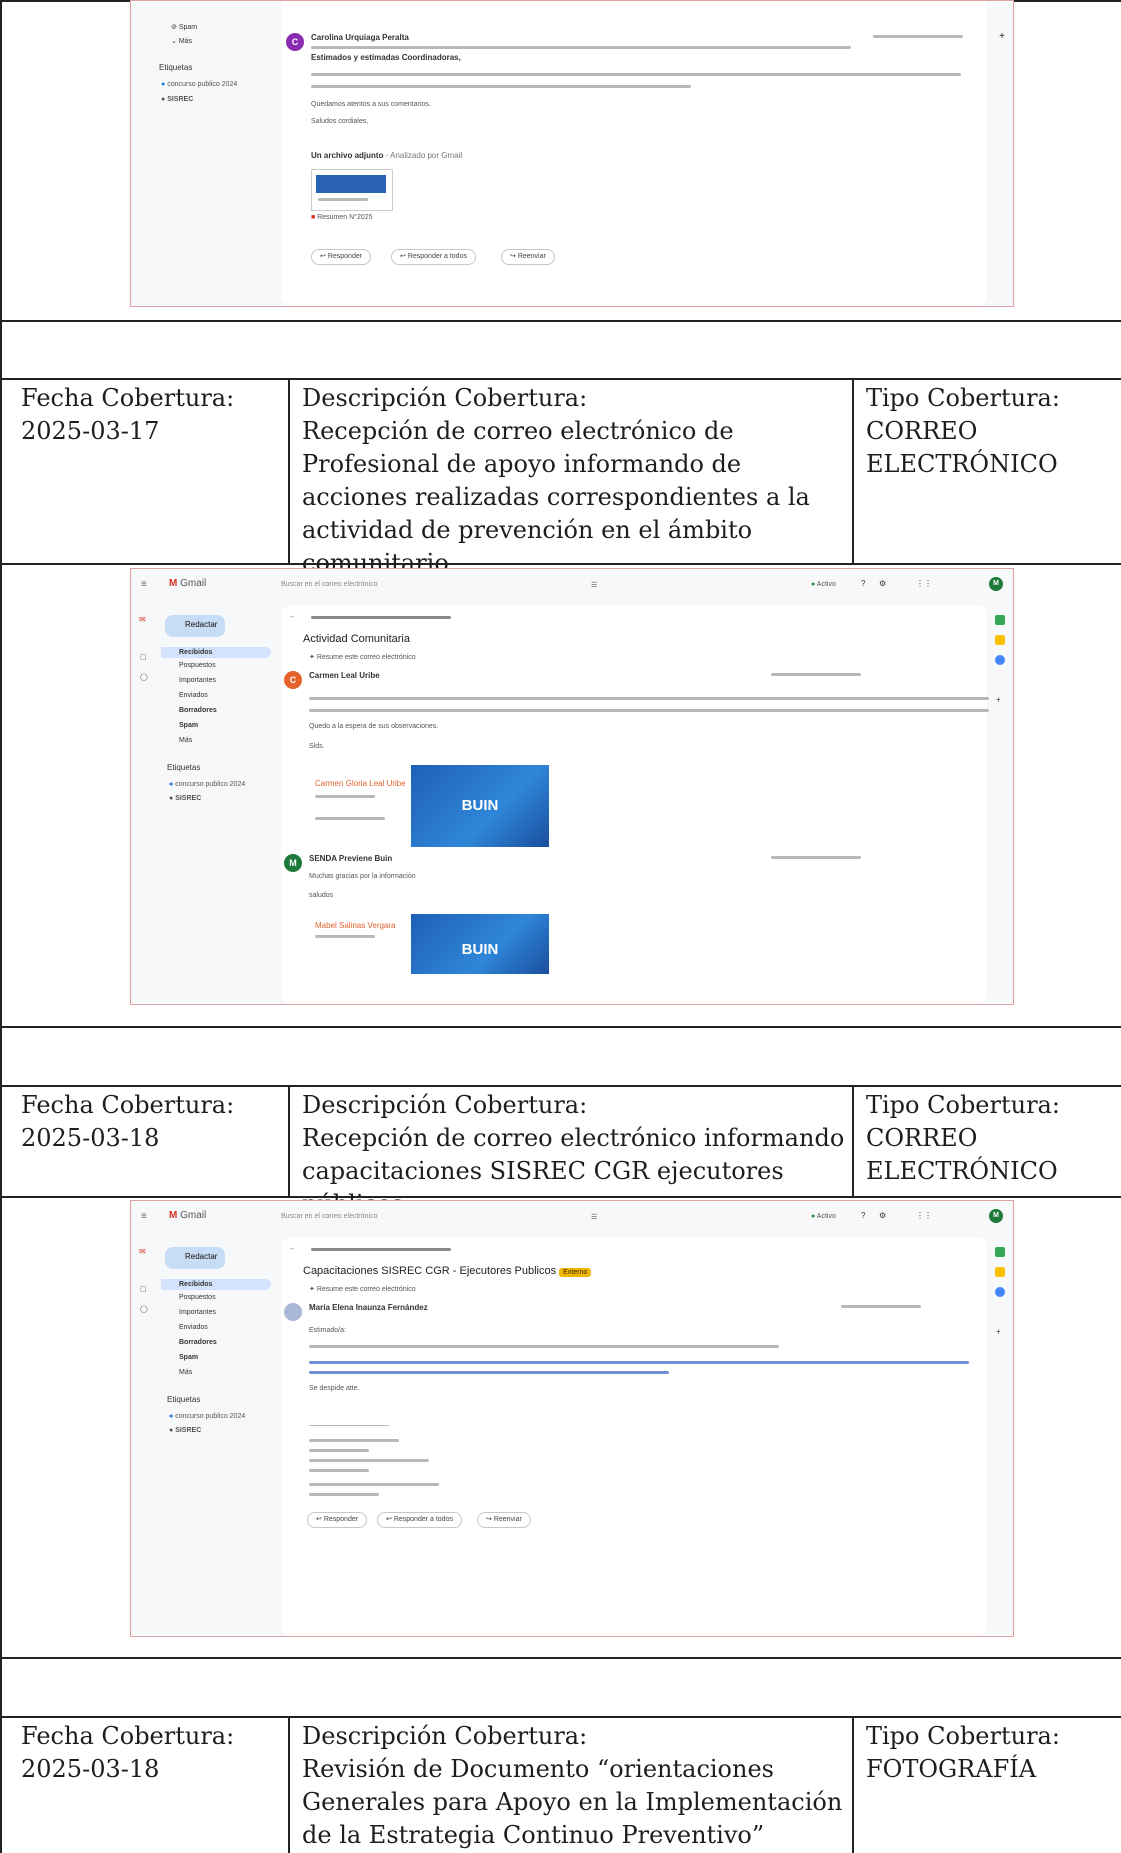 This screenshot has width=1121, height=1853. Describe the element at coordinates (321, 895) in the screenshot. I see `closing-line: saludos` at that location.